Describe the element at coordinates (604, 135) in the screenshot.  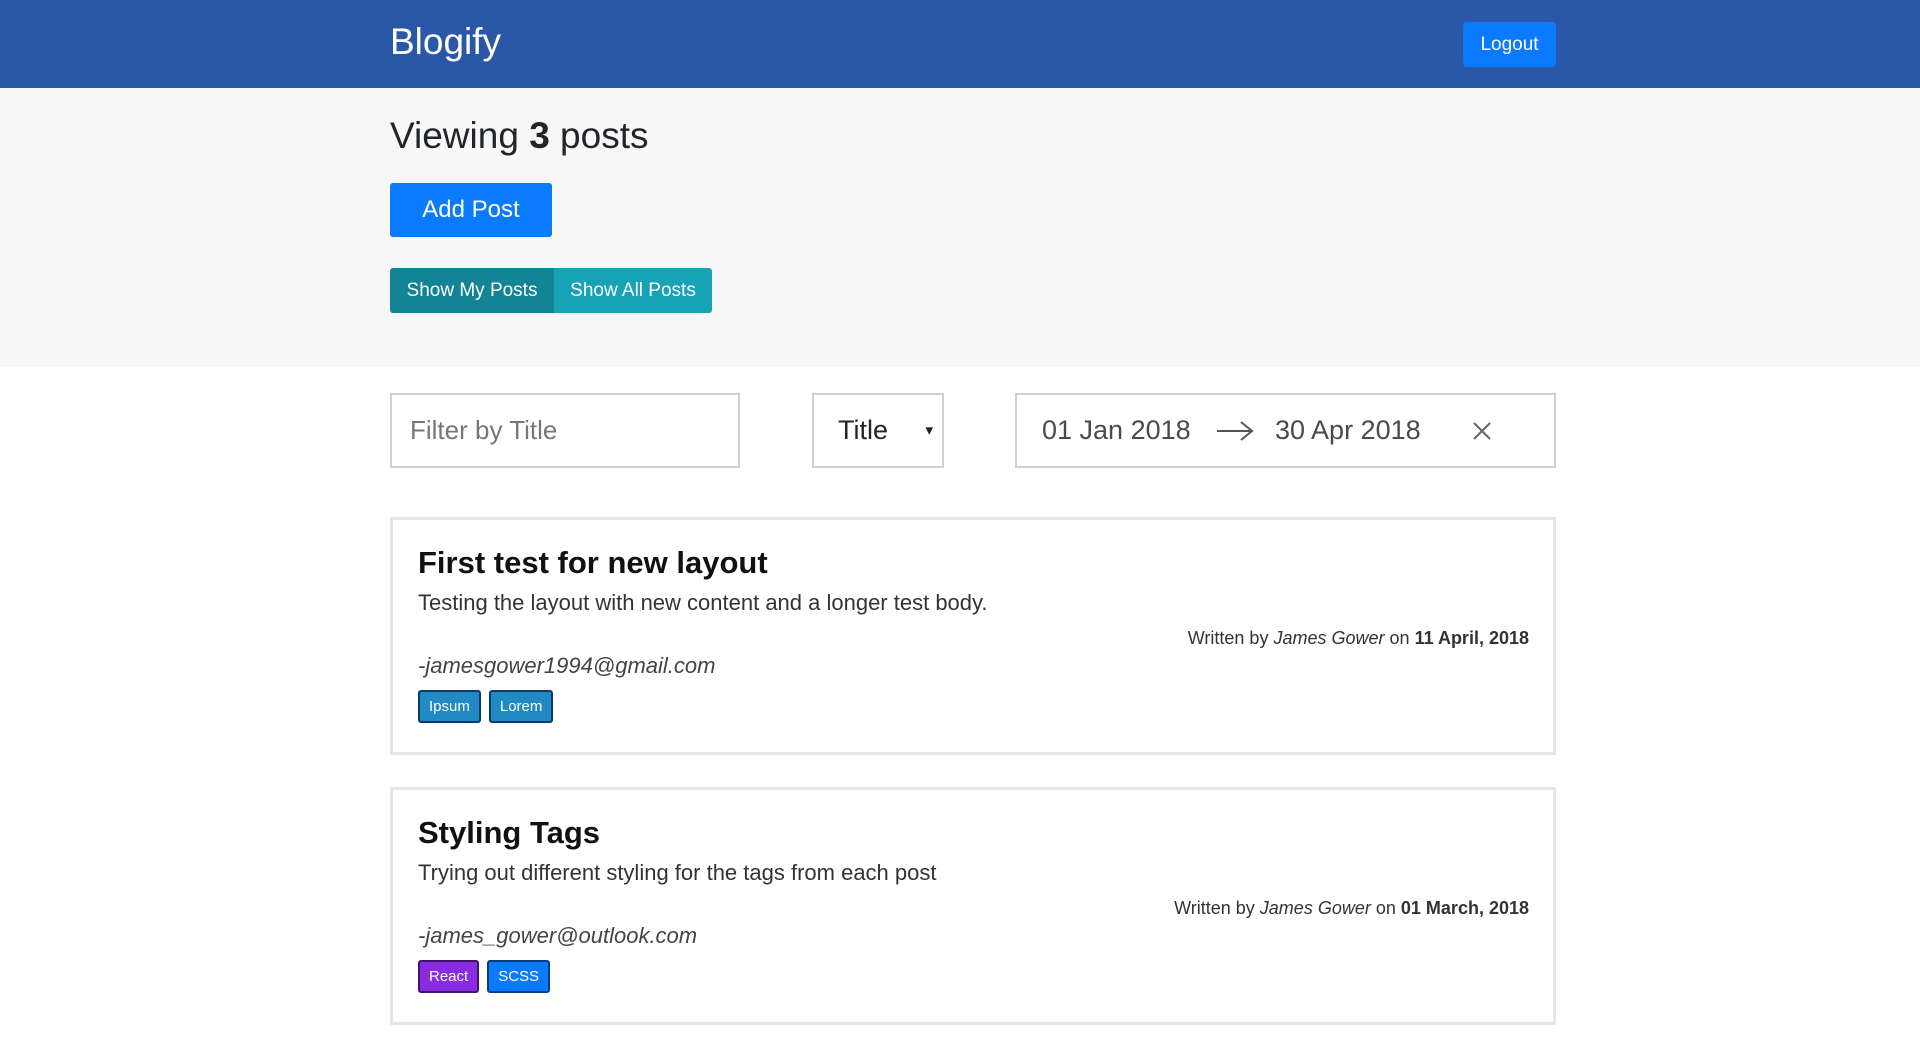
I see `viewing-suffix: posts` at that location.